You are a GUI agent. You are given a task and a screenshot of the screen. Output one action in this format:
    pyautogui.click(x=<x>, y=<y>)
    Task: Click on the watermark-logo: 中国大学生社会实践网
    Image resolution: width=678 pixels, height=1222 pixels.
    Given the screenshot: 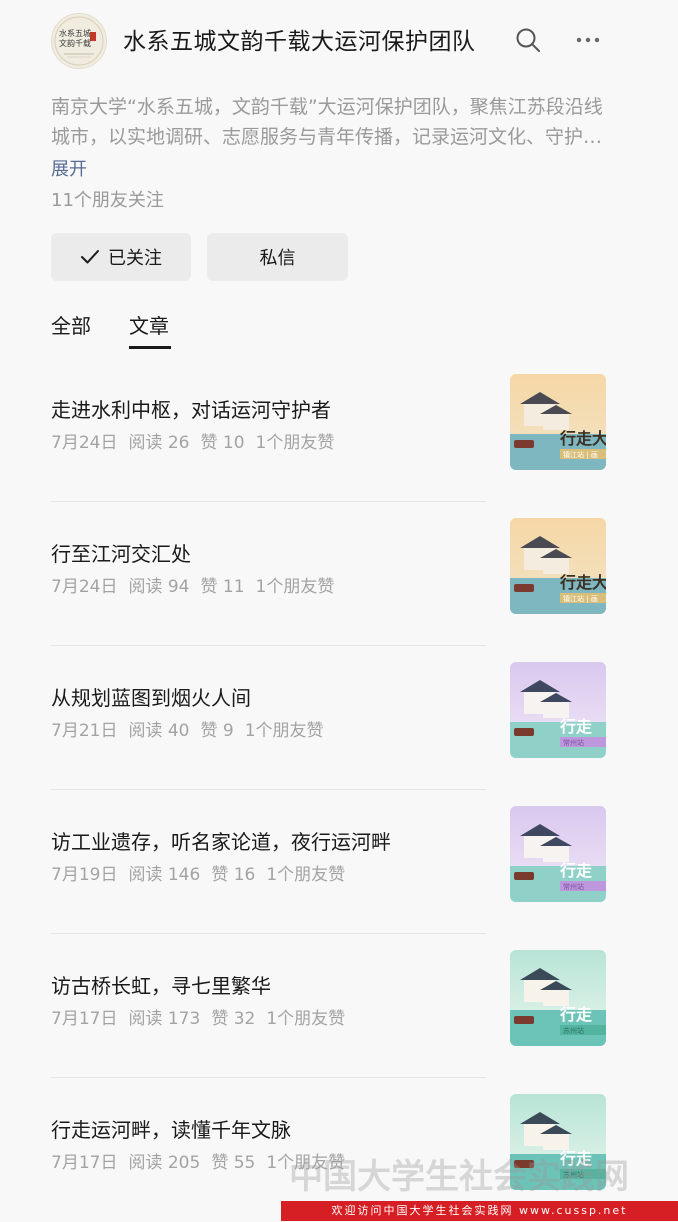 What is the action you would take?
    pyautogui.click(x=459, y=1177)
    